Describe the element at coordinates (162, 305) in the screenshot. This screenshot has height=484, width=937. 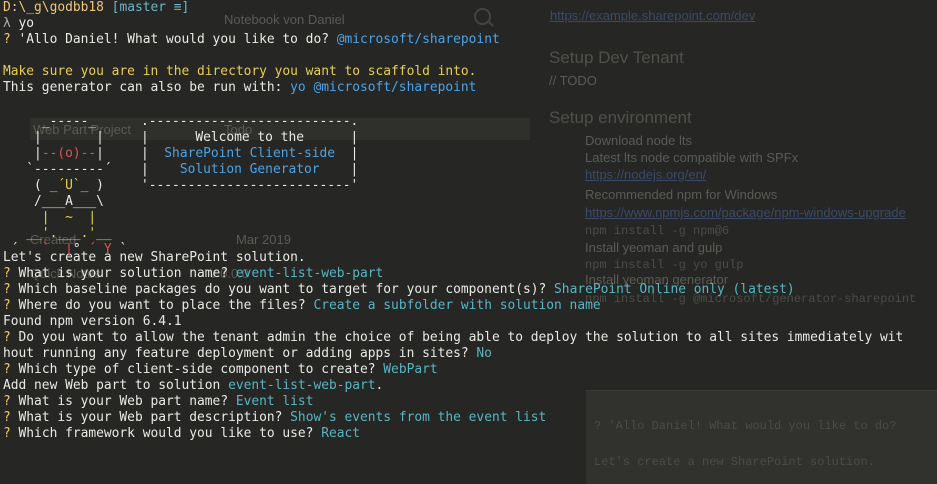
I see `qa-question: Where do you want to place the files?` at that location.